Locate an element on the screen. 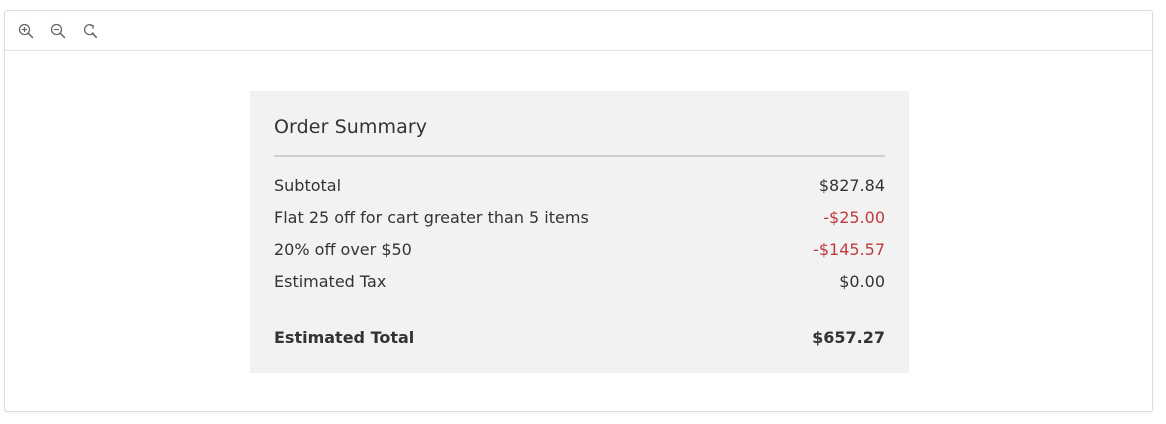 The image size is (1166, 424). estimated-total-value: $657.27 is located at coordinates (848, 337).